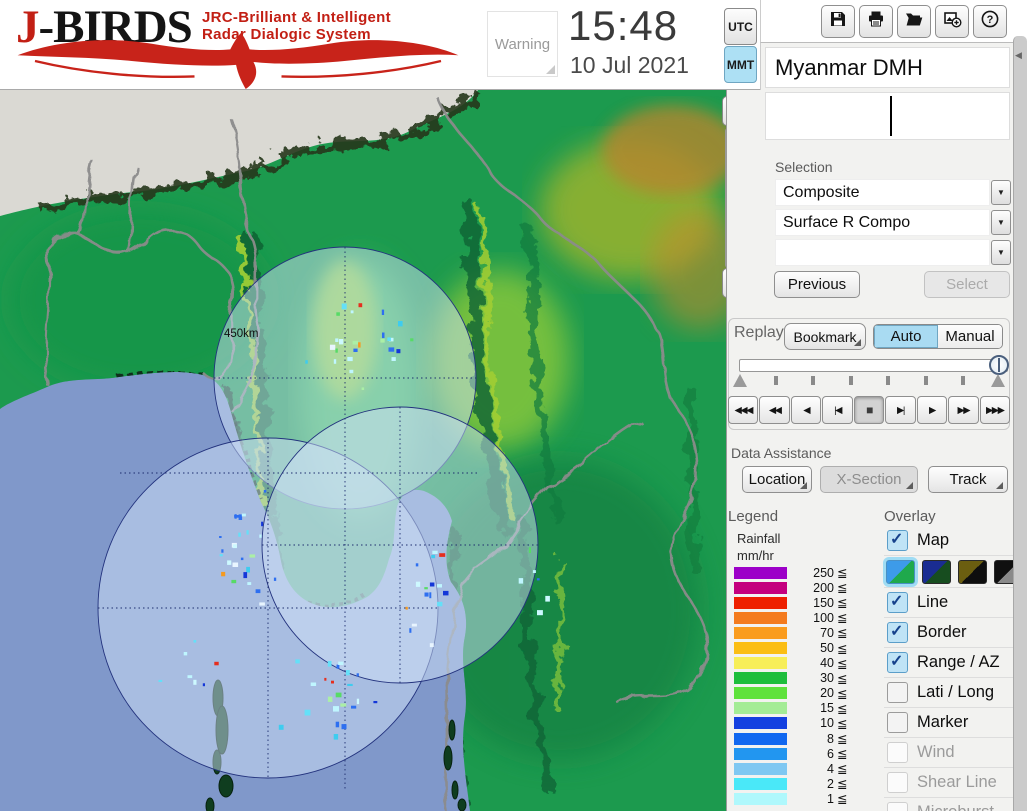 The image size is (1030, 811). Describe the element at coordinates (970, 336) in the screenshot. I see `manual-mode-button: Manual` at that location.